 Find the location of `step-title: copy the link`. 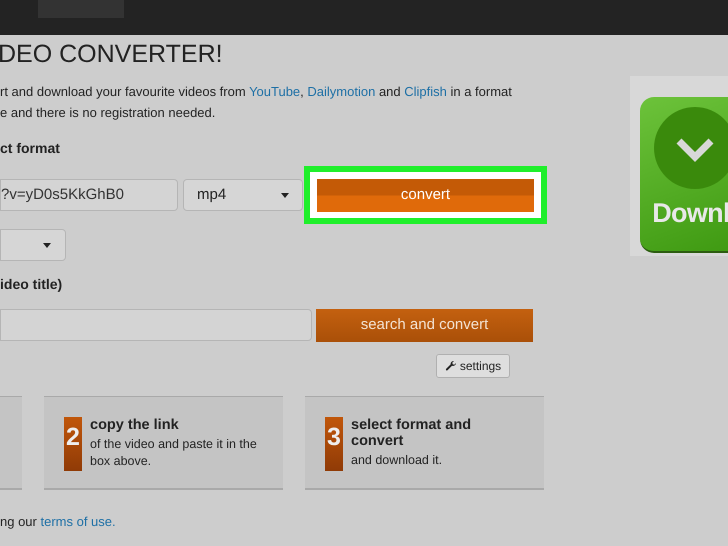

step-title: copy the link is located at coordinates (135, 425).